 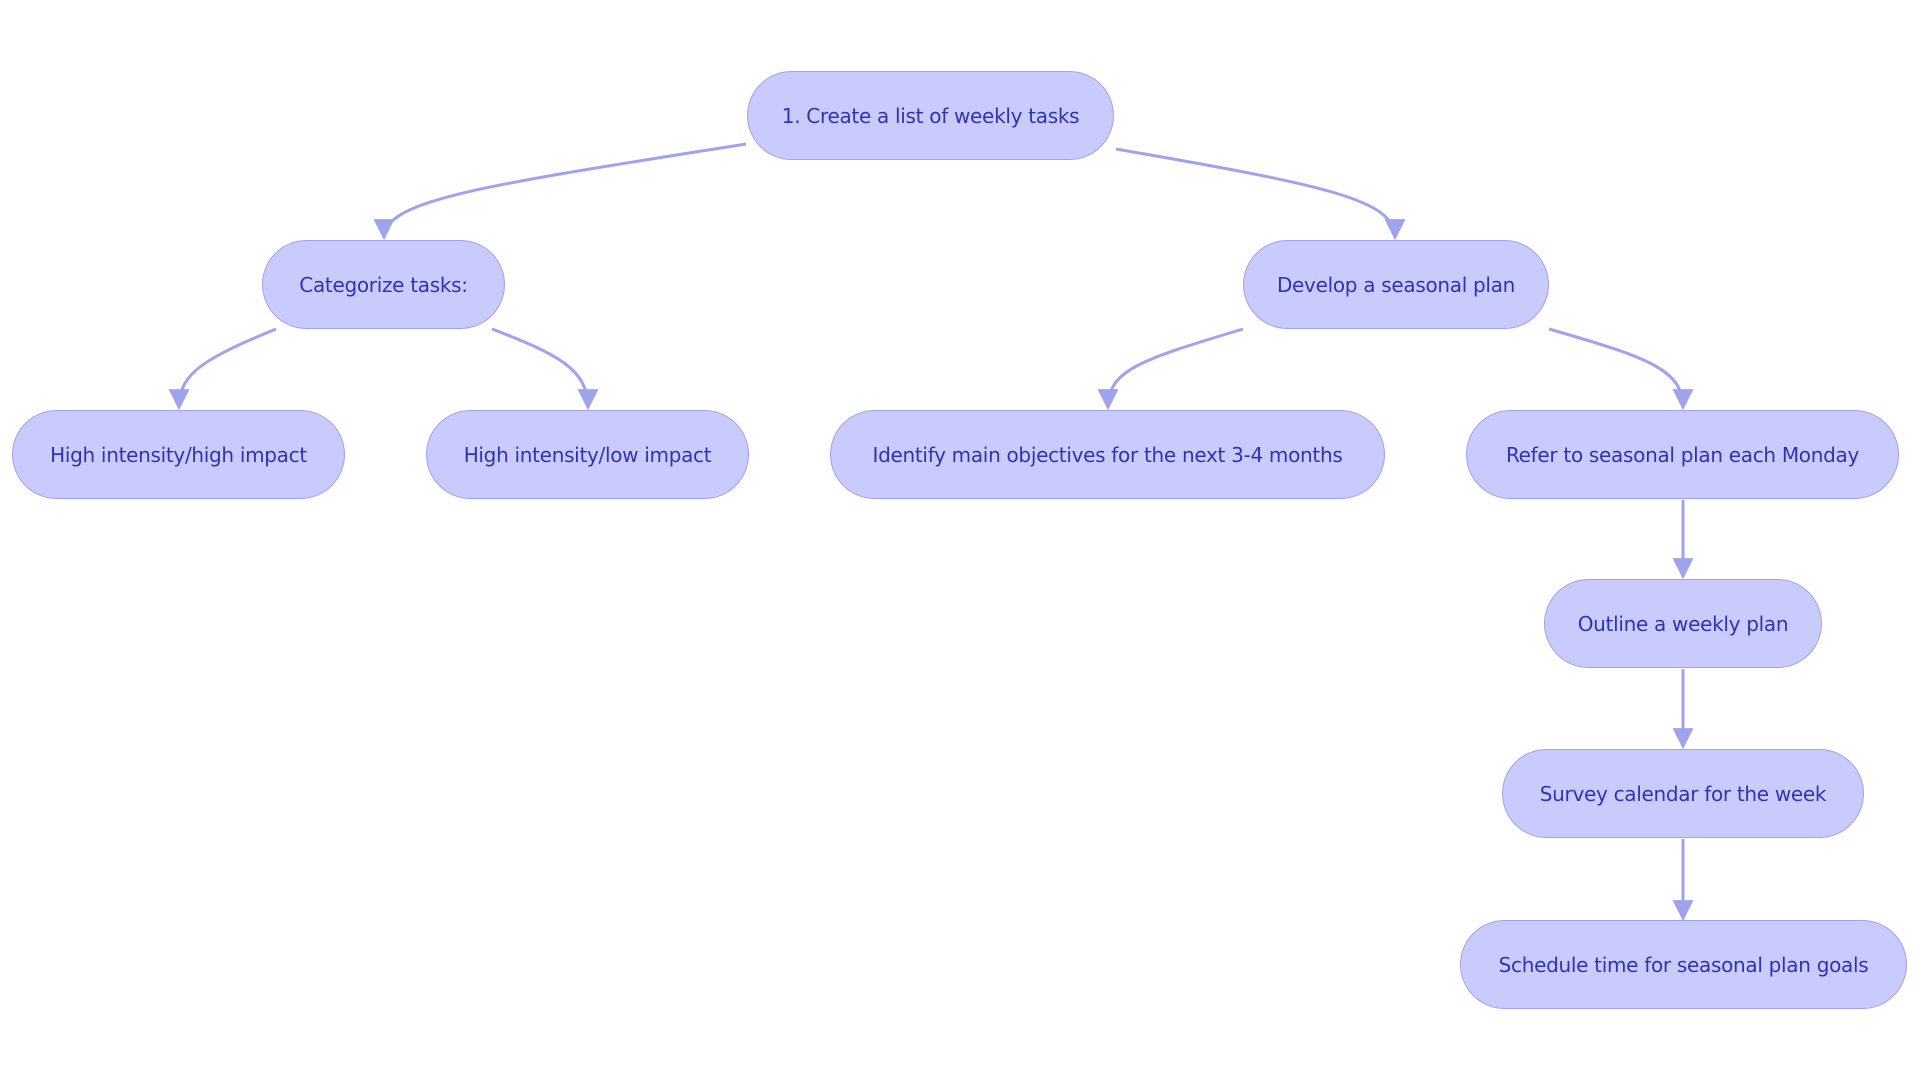 I want to click on node-high-low: High intensity/low impact, so click(x=587, y=454).